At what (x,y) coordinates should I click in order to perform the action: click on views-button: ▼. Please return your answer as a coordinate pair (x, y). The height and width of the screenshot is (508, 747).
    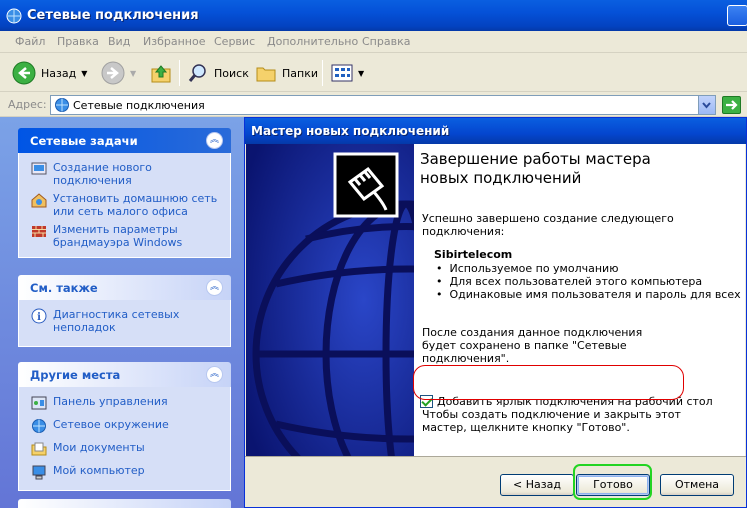
    Looking at the image, I should click on (347, 73).